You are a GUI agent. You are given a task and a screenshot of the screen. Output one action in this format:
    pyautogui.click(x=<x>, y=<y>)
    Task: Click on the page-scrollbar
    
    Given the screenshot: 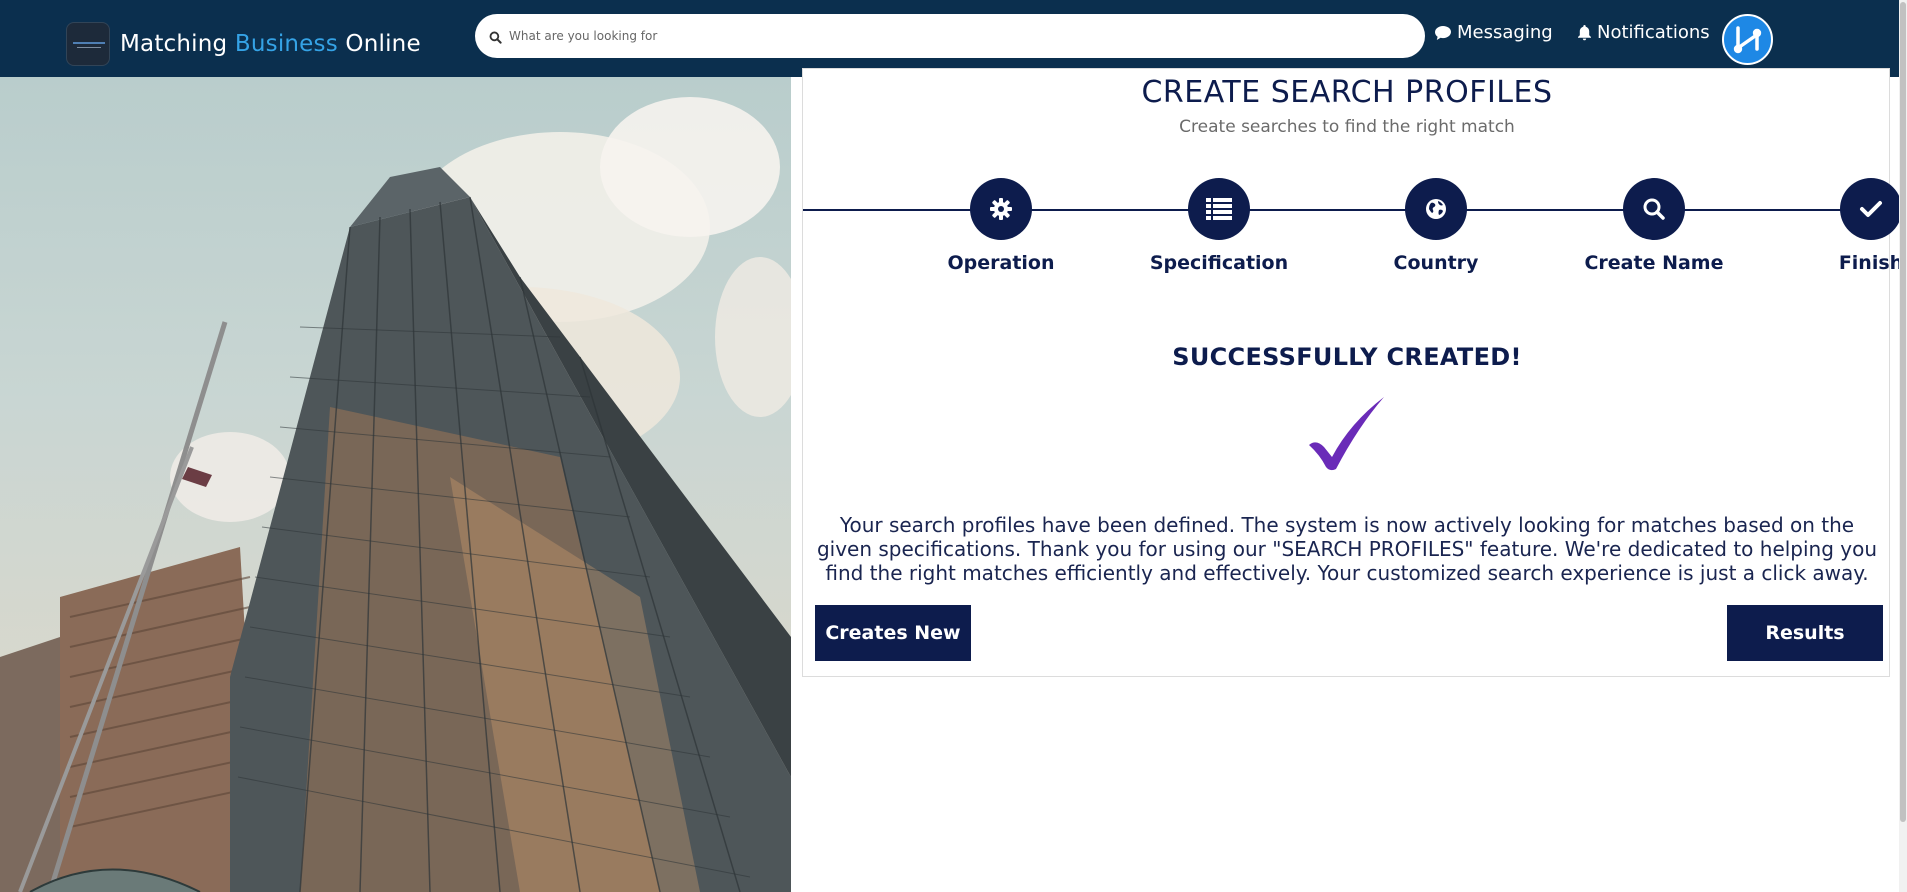 What is the action you would take?
    pyautogui.click(x=1903, y=446)
    